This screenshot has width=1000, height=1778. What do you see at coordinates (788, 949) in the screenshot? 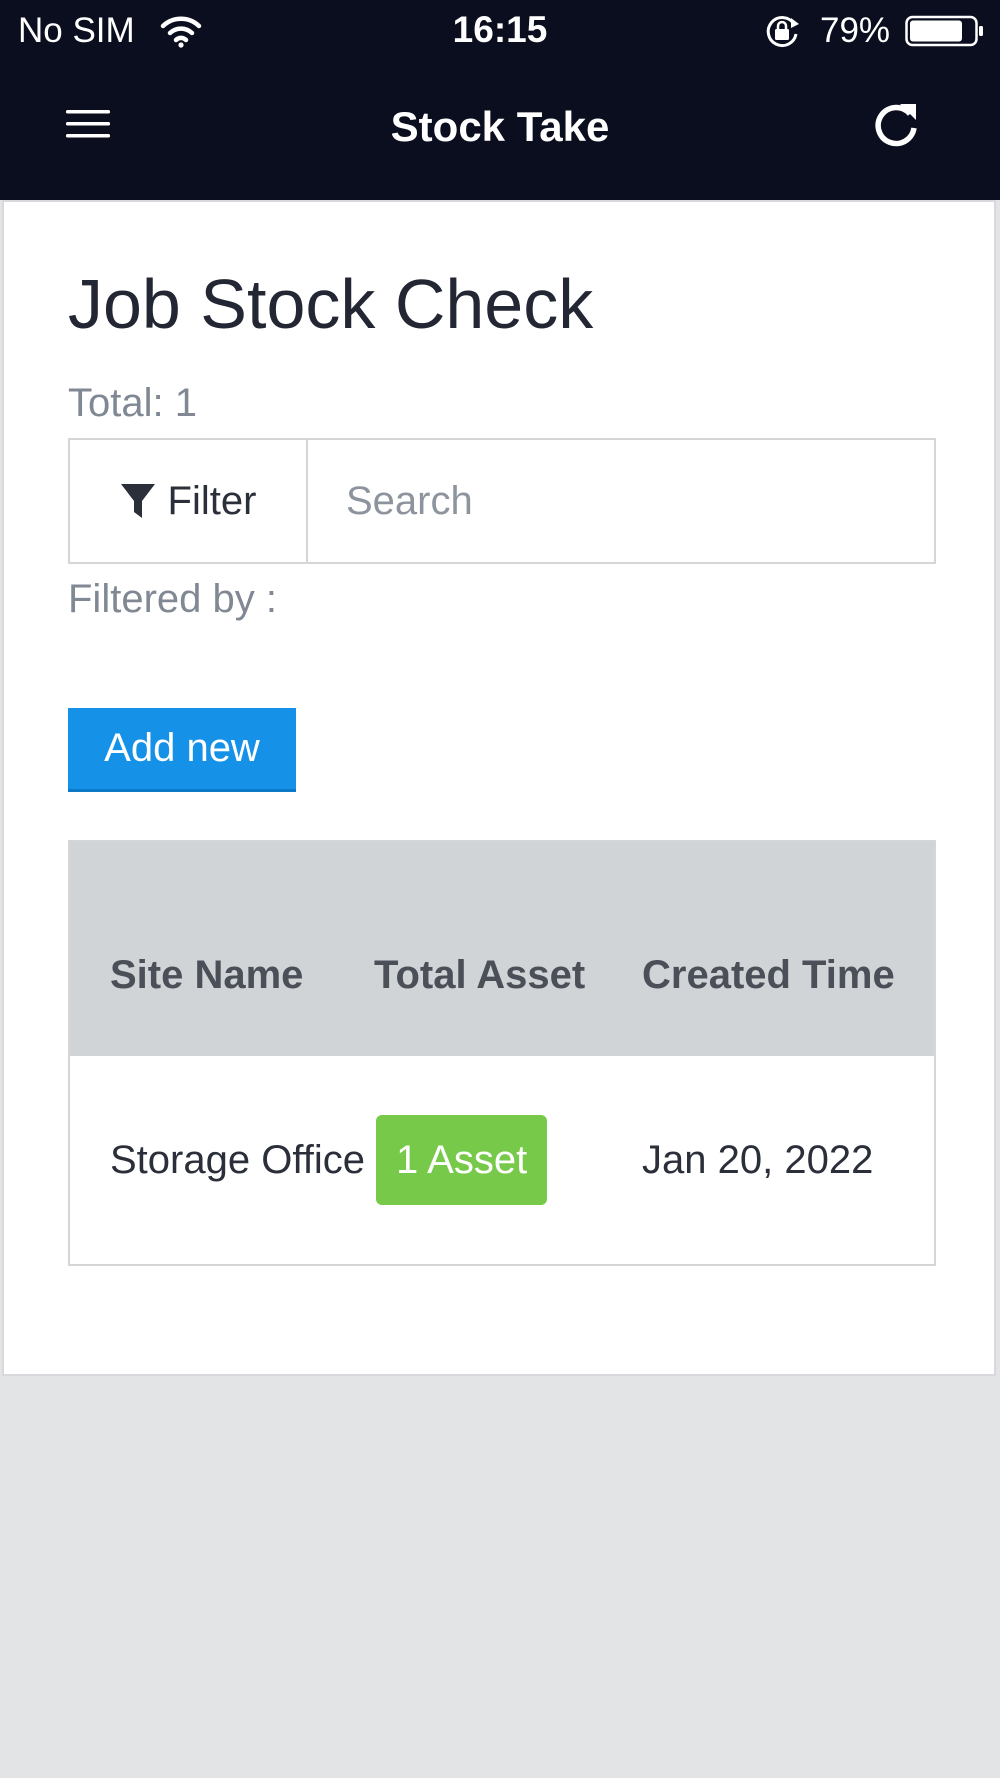
I see `column-header-created-time: Created Time` at bounding box center [788, 949].